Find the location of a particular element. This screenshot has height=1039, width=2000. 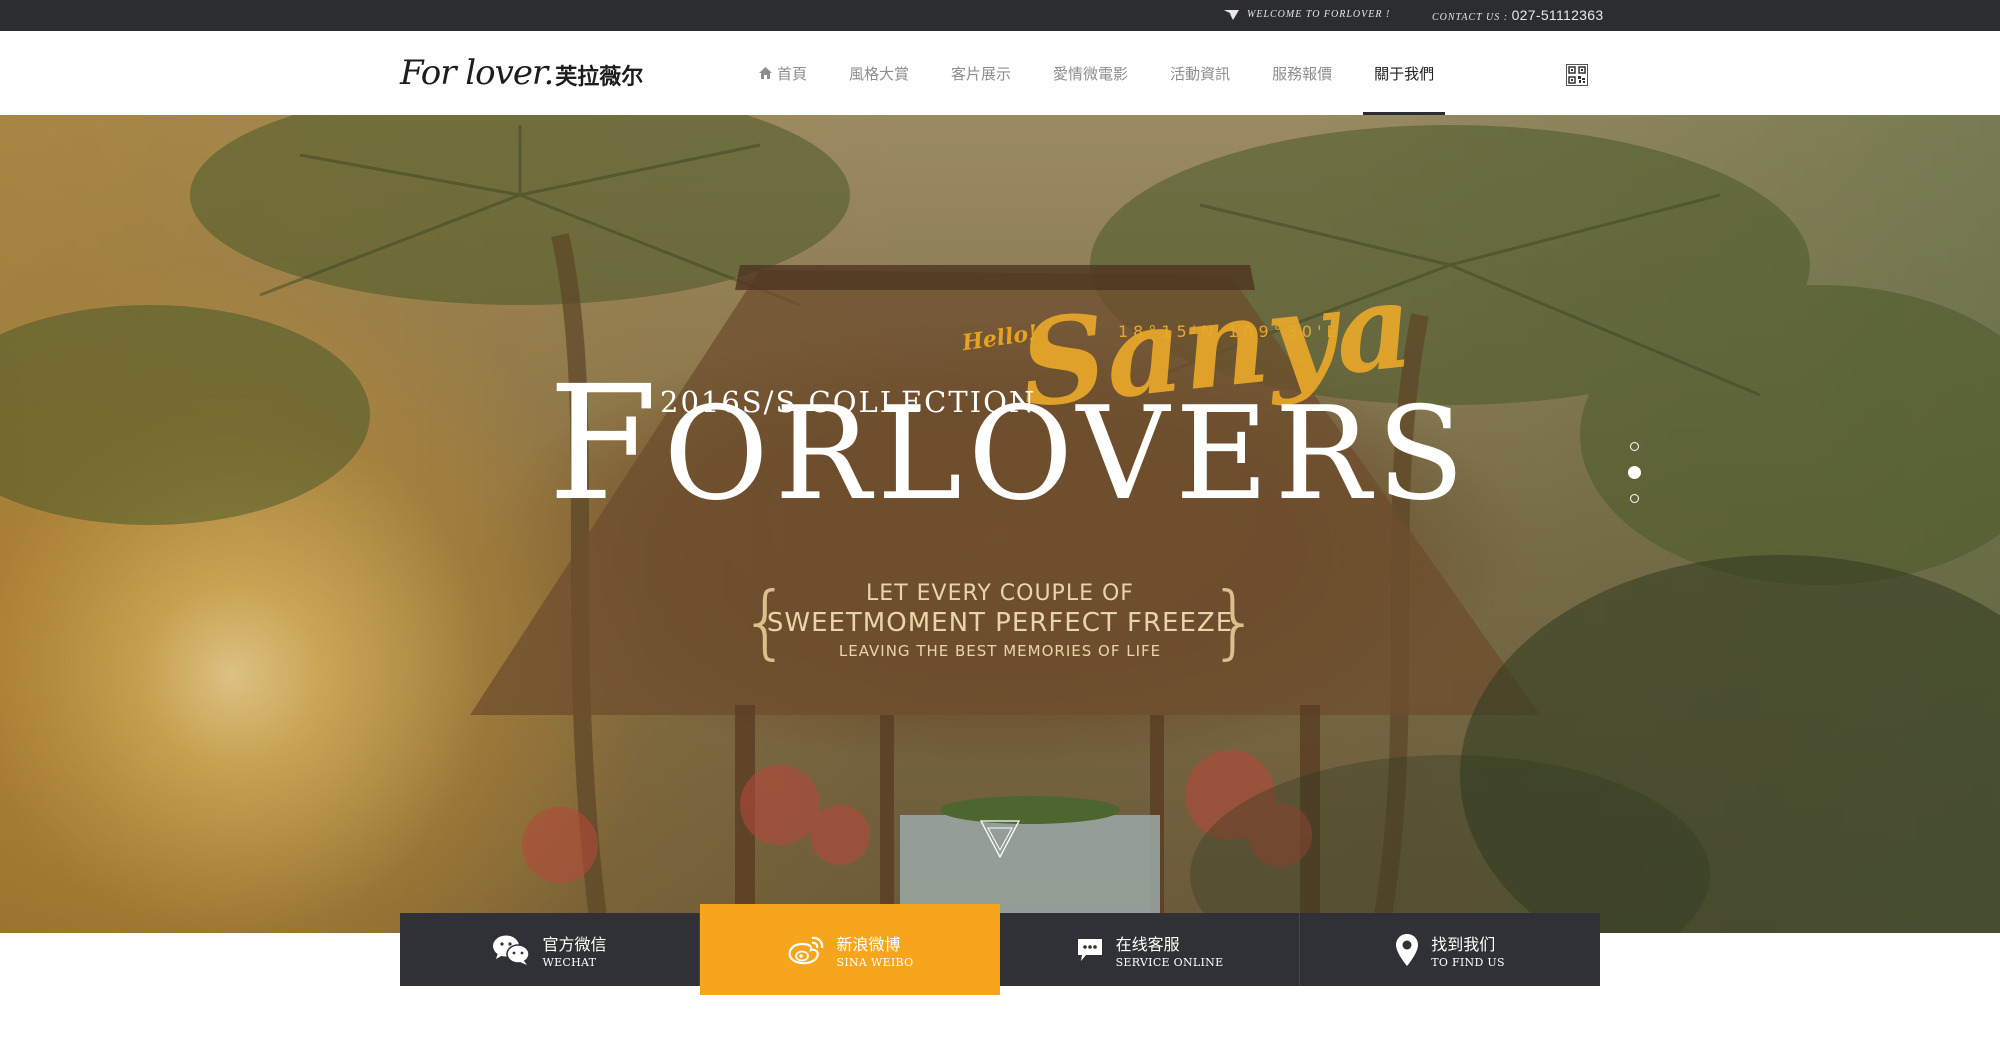

nav-label: 客片展示 is located at coordinates (981, 73).